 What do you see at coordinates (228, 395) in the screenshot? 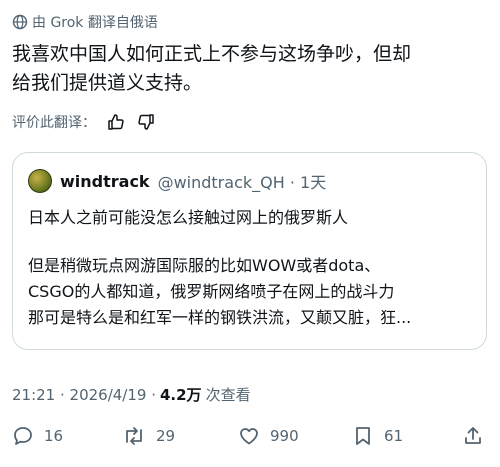
I see `views-label: 次查看` at bounding box center [228, 395].